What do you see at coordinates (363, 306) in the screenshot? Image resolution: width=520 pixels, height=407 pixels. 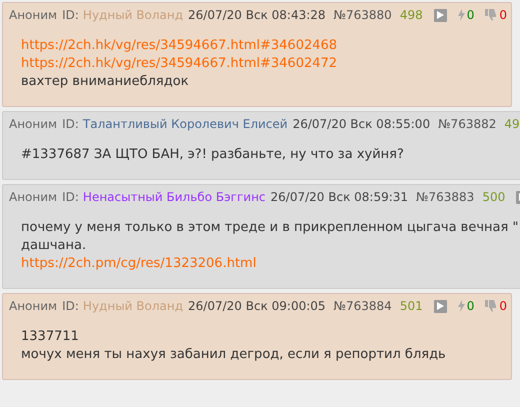 I see `post-number: №763884` at bounding box center [363, 306].